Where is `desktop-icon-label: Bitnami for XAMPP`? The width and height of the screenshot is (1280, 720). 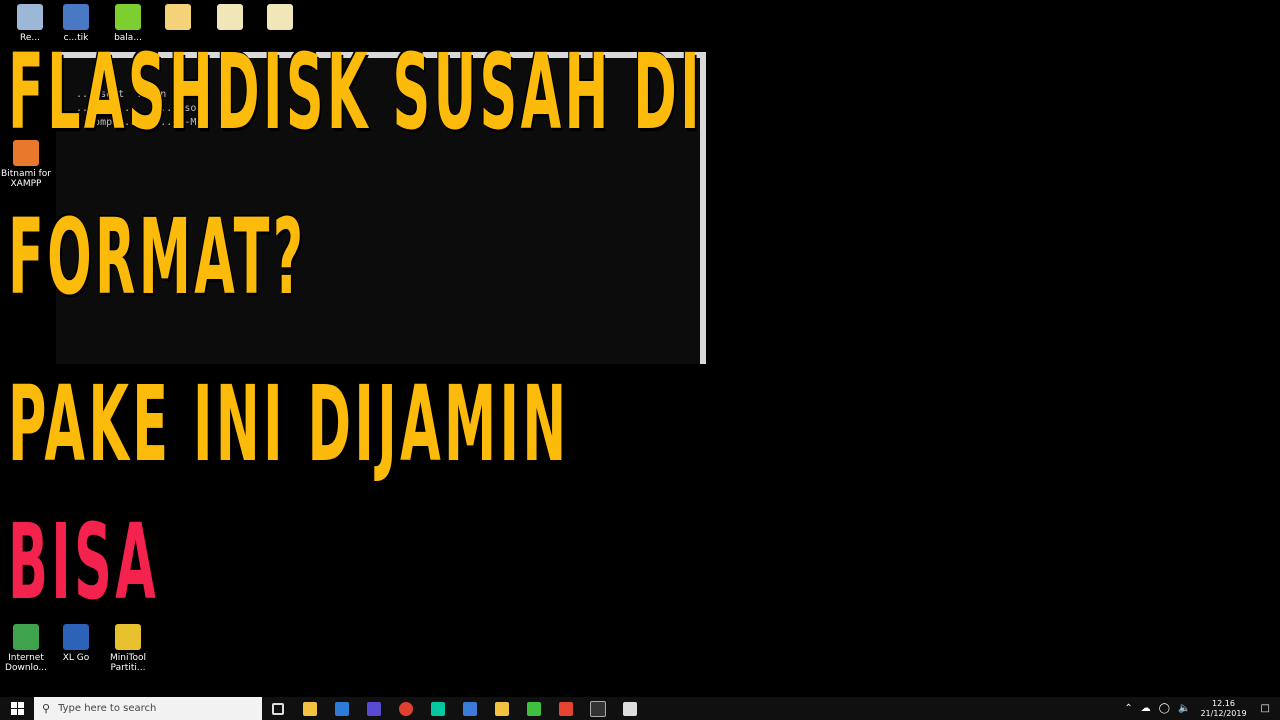
desktop-icon-label: Bitnami for XAMPP is located at coordinates (26, 179).